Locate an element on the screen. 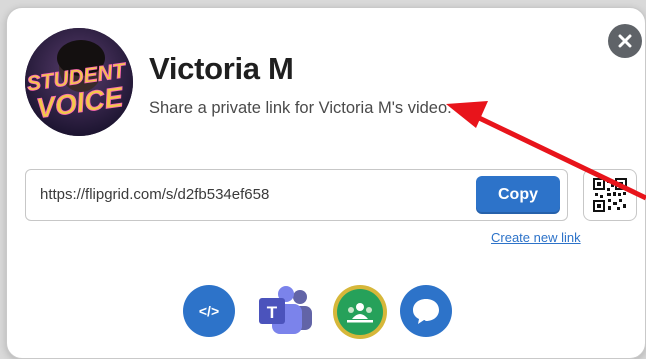  close-button is located at coordinates (625, 41).